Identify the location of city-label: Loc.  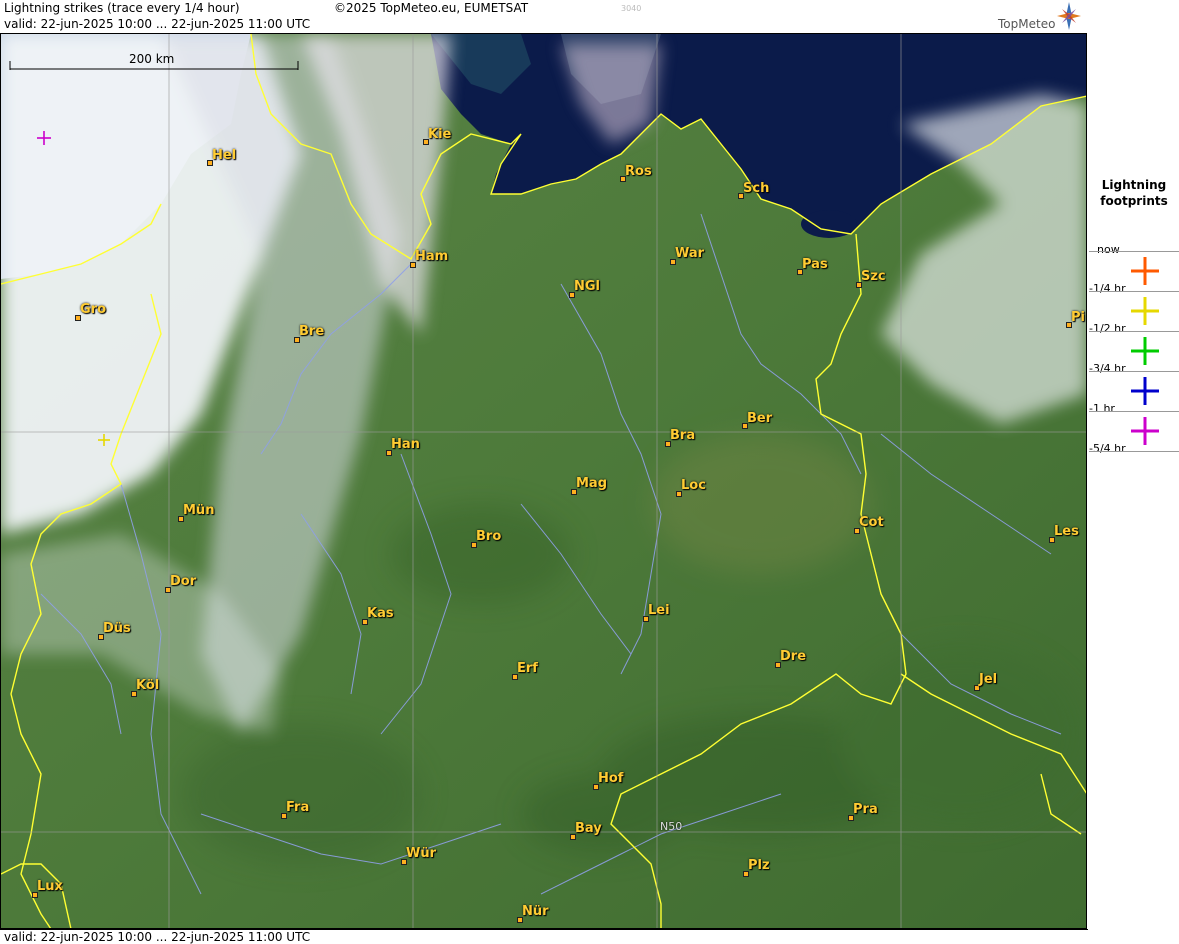
(693, 485).